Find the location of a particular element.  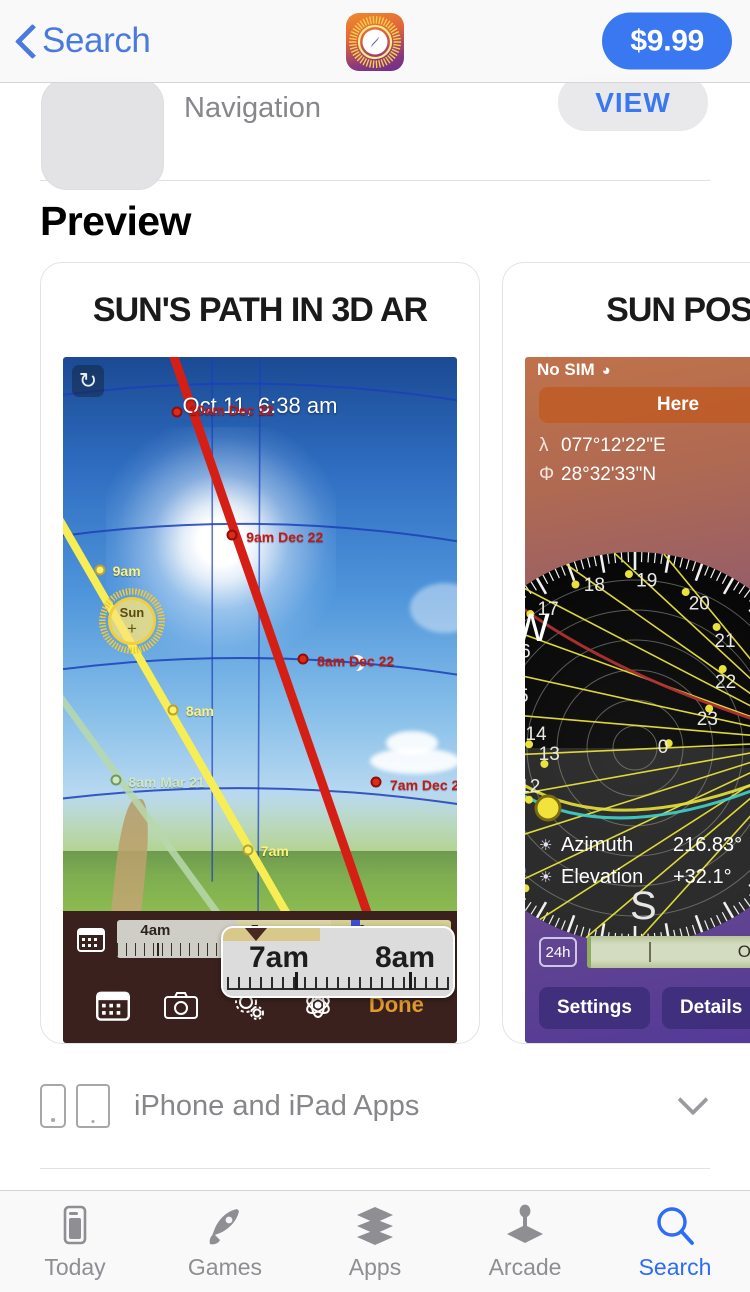

svg-text: 18 is located at coordinates (594, 585).